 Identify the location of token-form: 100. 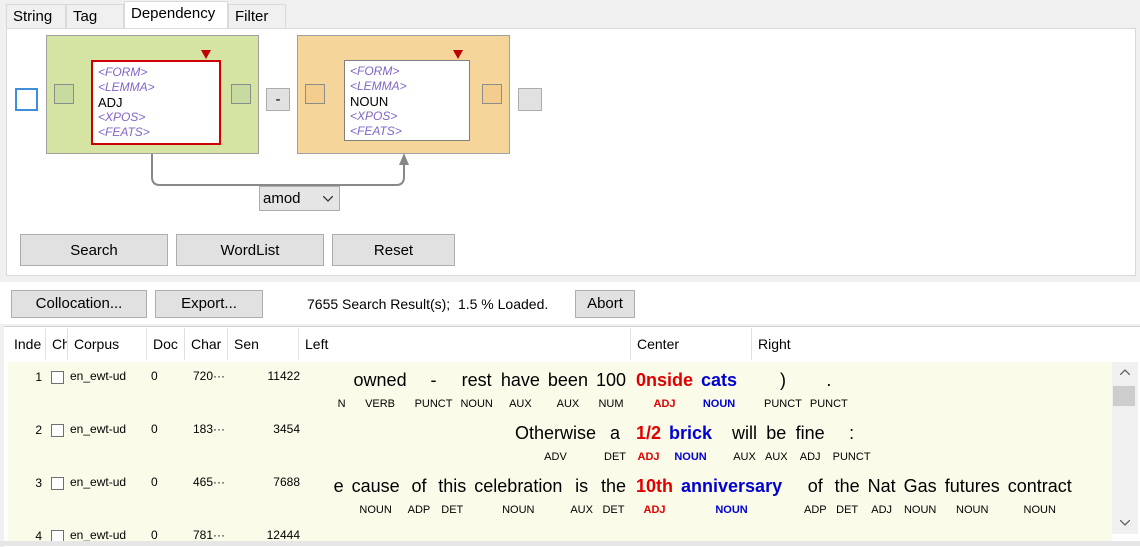
(610, 380).